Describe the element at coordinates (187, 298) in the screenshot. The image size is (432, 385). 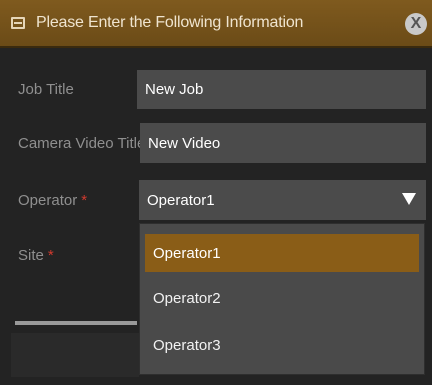
I see `menu-item-label: Operator2` at that location.